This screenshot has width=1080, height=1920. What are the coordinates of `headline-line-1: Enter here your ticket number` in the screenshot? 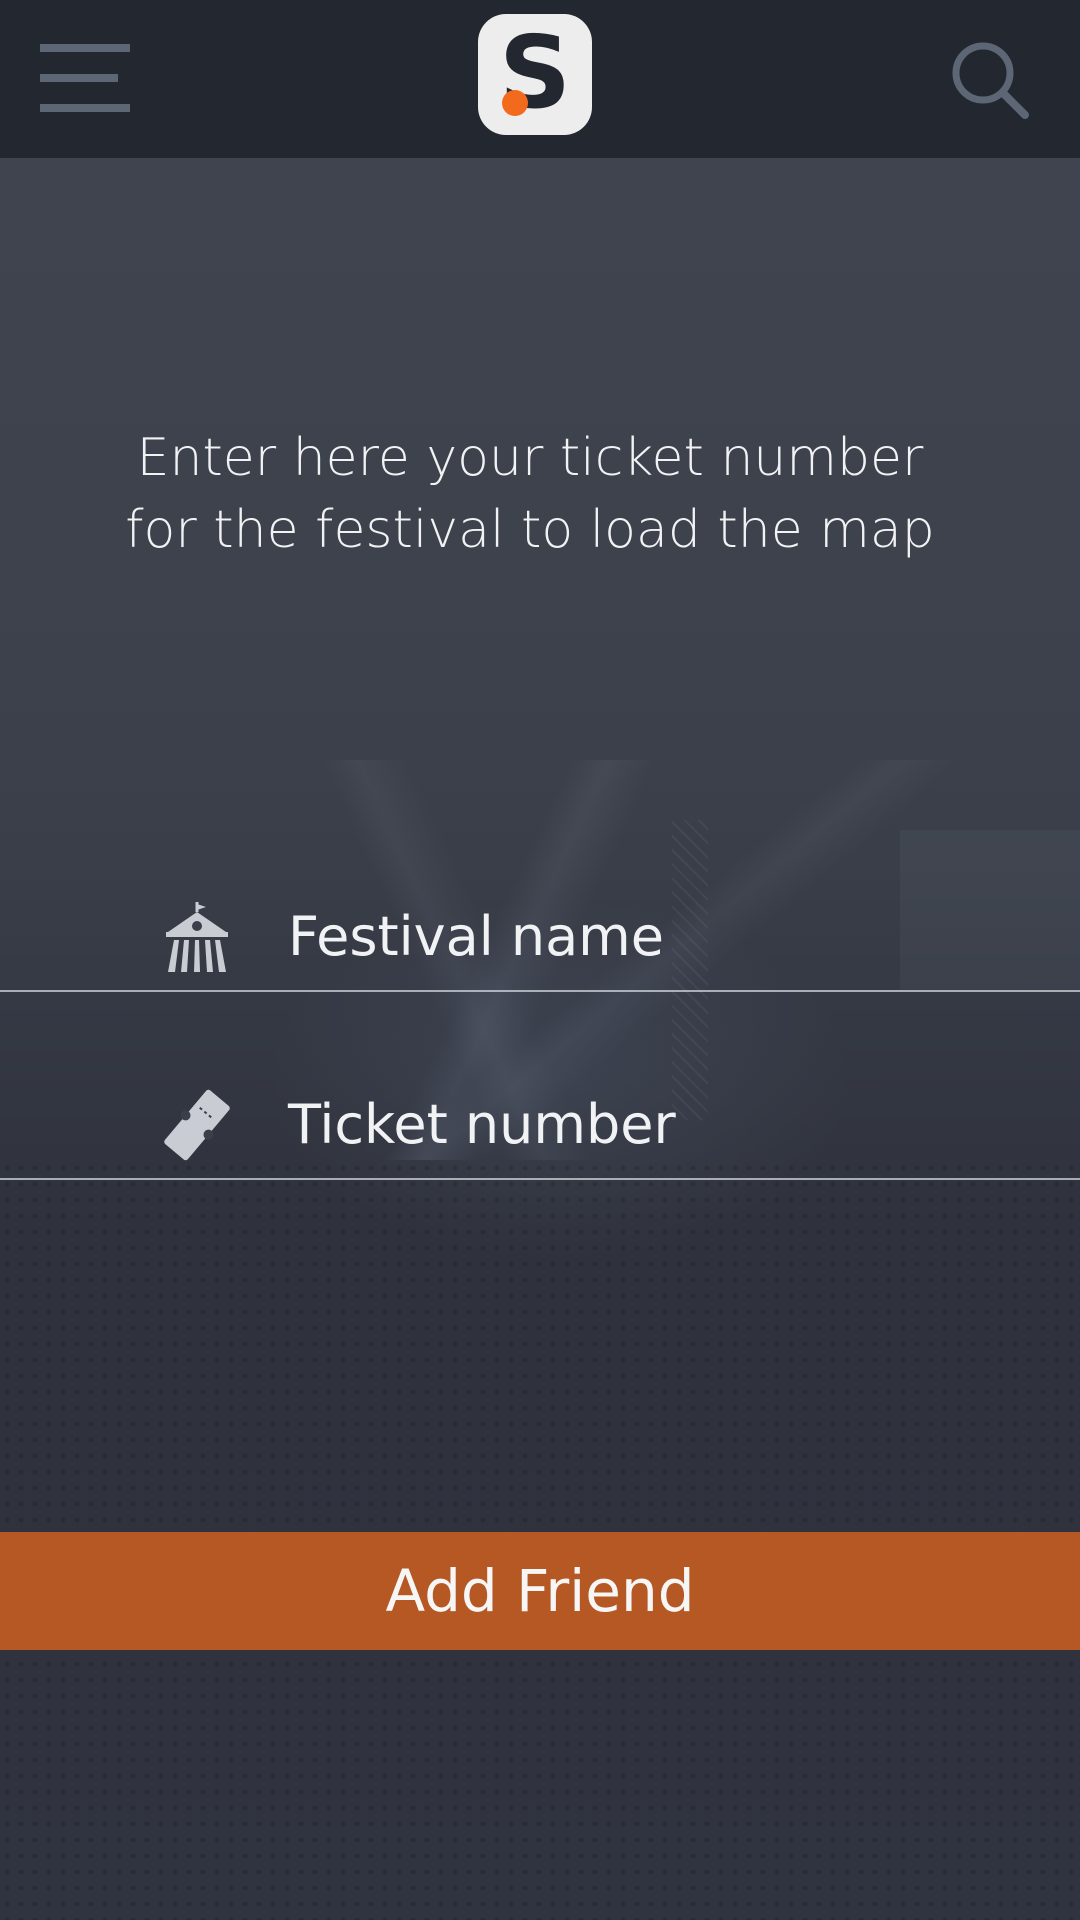 It's located at (530, 458).